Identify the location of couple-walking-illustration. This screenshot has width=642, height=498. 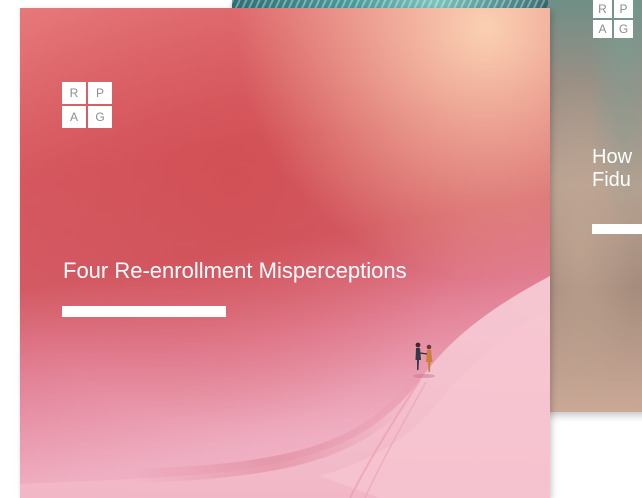
(424, 360).